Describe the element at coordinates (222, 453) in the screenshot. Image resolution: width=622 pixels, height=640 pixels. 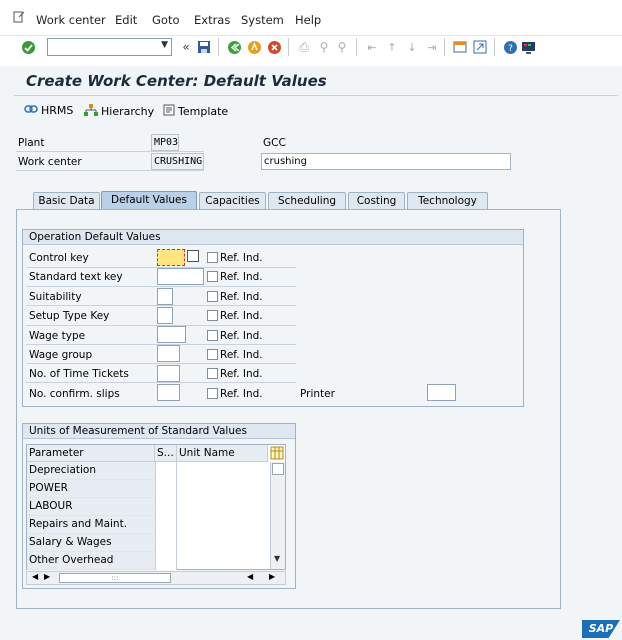
I see `column-header-unit-name: Unit Name` at that location.